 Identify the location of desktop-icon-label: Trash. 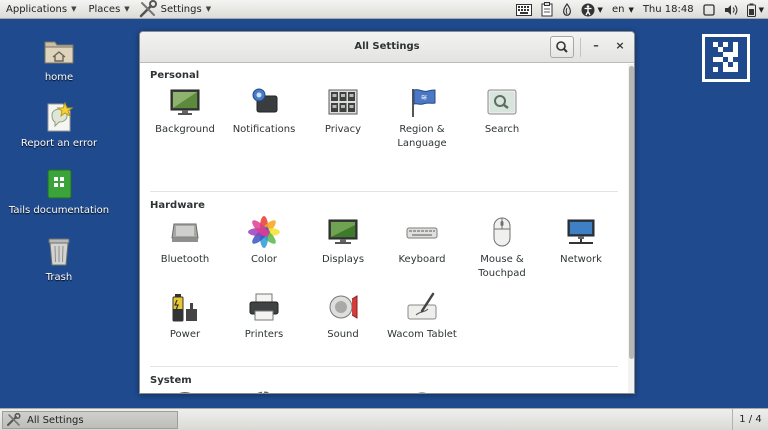
(59, 277).